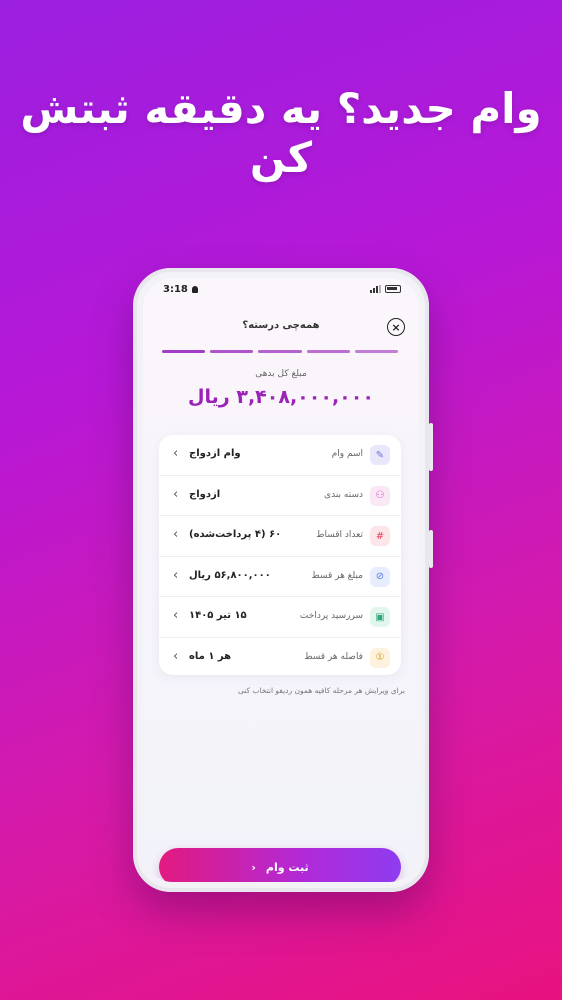 This screenshot has height=1000, width=562. I want to click on wallet-icon: ▣, so click(380, 617).